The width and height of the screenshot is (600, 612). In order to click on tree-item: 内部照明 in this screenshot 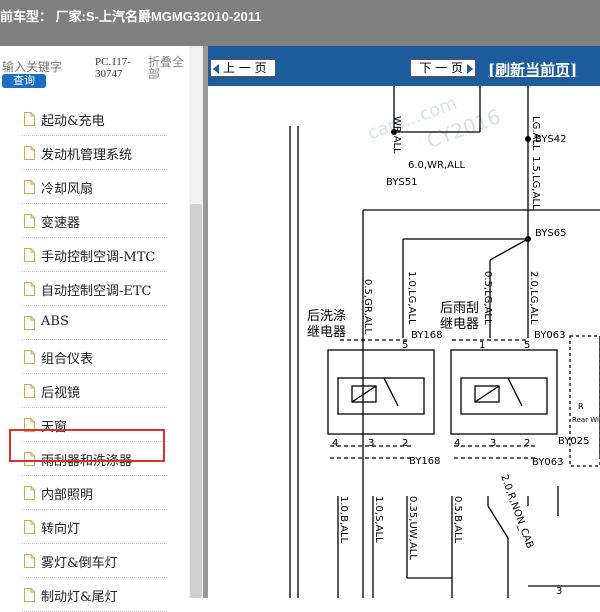, I will do `click(94, 493)`.